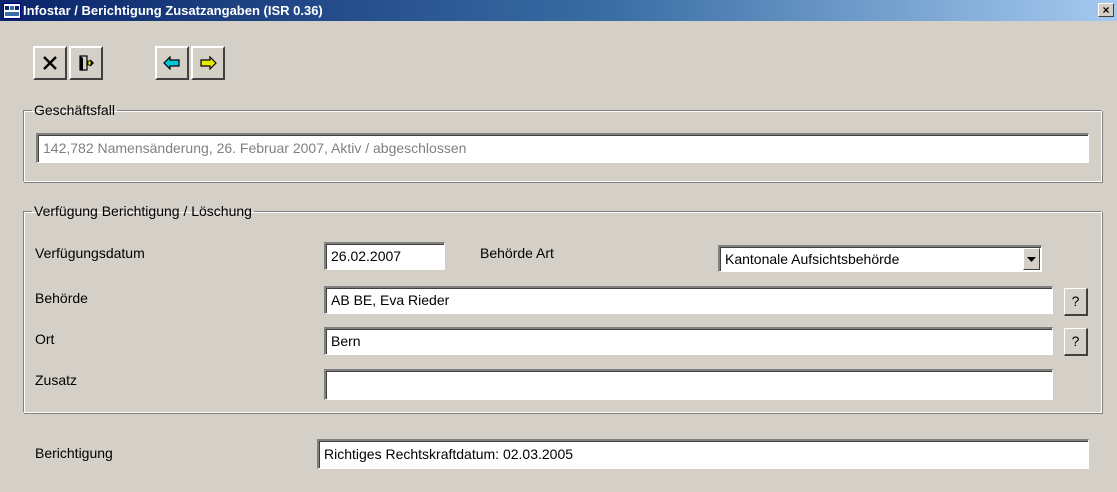 This screenshot has width=1117, height=492. Describe the element at coordinates (812, 259) in the screenshot. I see `behoerde-art-value: Kantonale Aufsichtsbehörde` at that location.